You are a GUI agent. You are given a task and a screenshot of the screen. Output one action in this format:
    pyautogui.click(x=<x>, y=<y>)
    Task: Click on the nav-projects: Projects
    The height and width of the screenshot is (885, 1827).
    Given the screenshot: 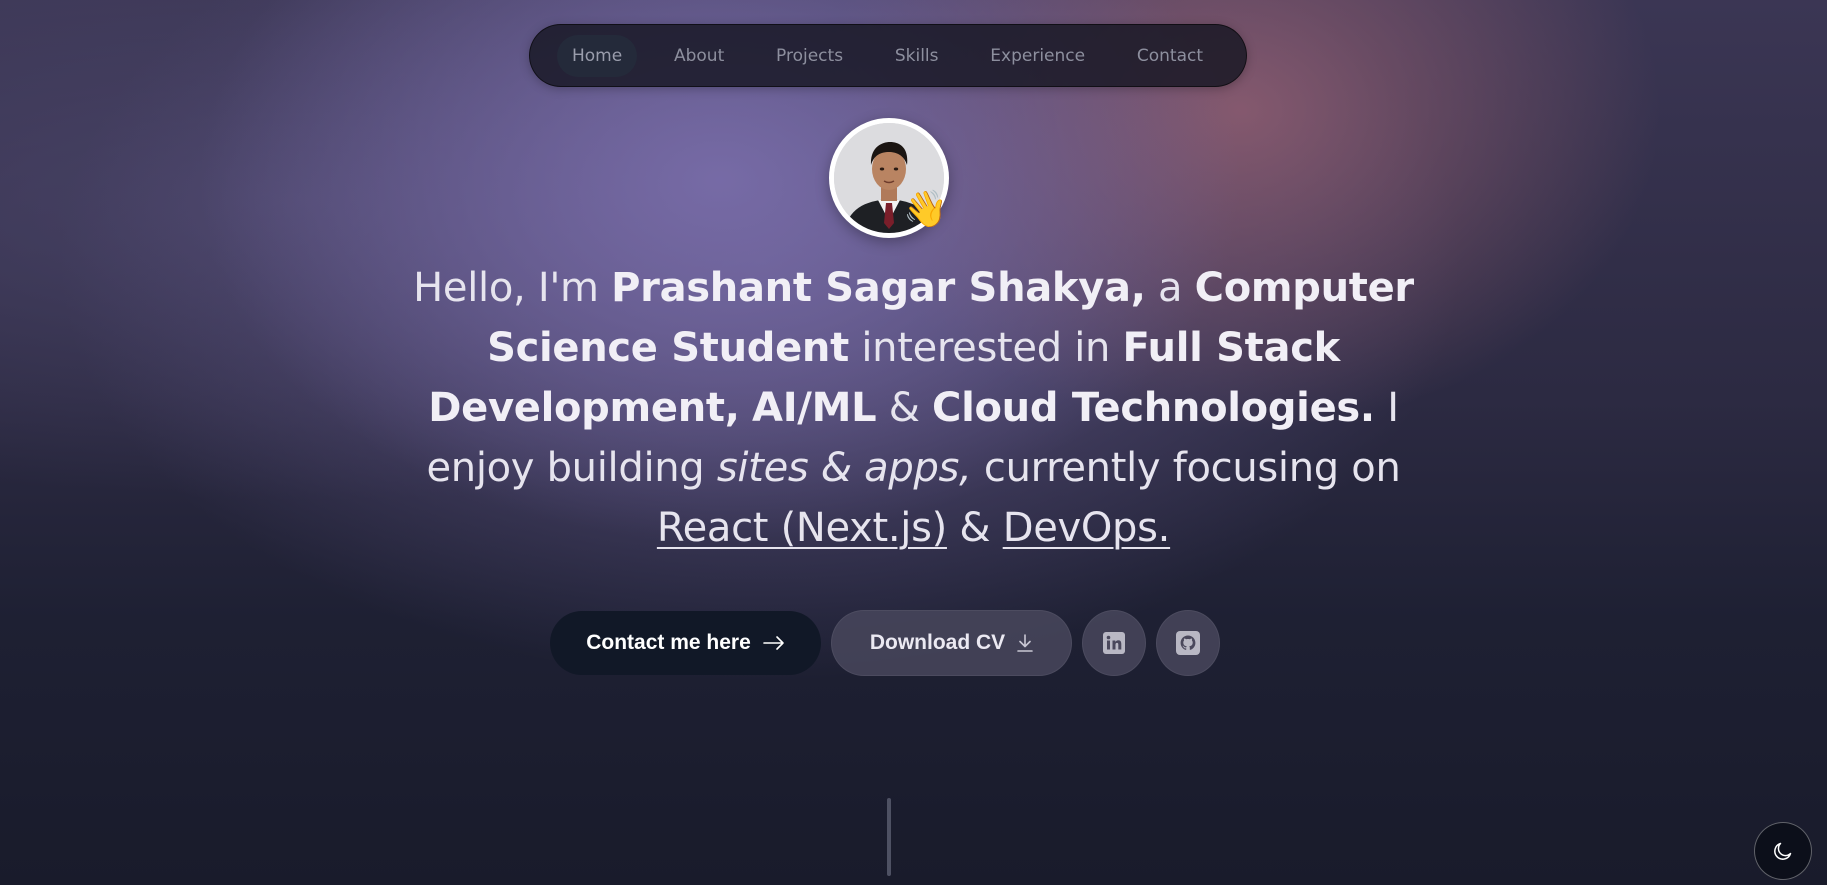 What is the action you would take?
    pyautogui.click(x=809, y=56)
    